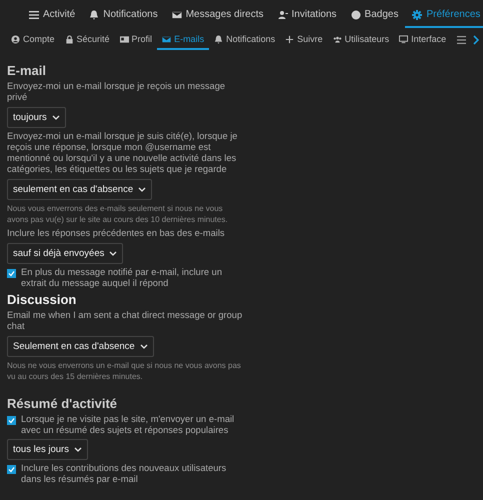 The width and height of the screenshot is (483, 500). Describe the element at coordinates (80, 346) in the screenshot. I see `dropdown: Seulement en cas d'absence` at that location.